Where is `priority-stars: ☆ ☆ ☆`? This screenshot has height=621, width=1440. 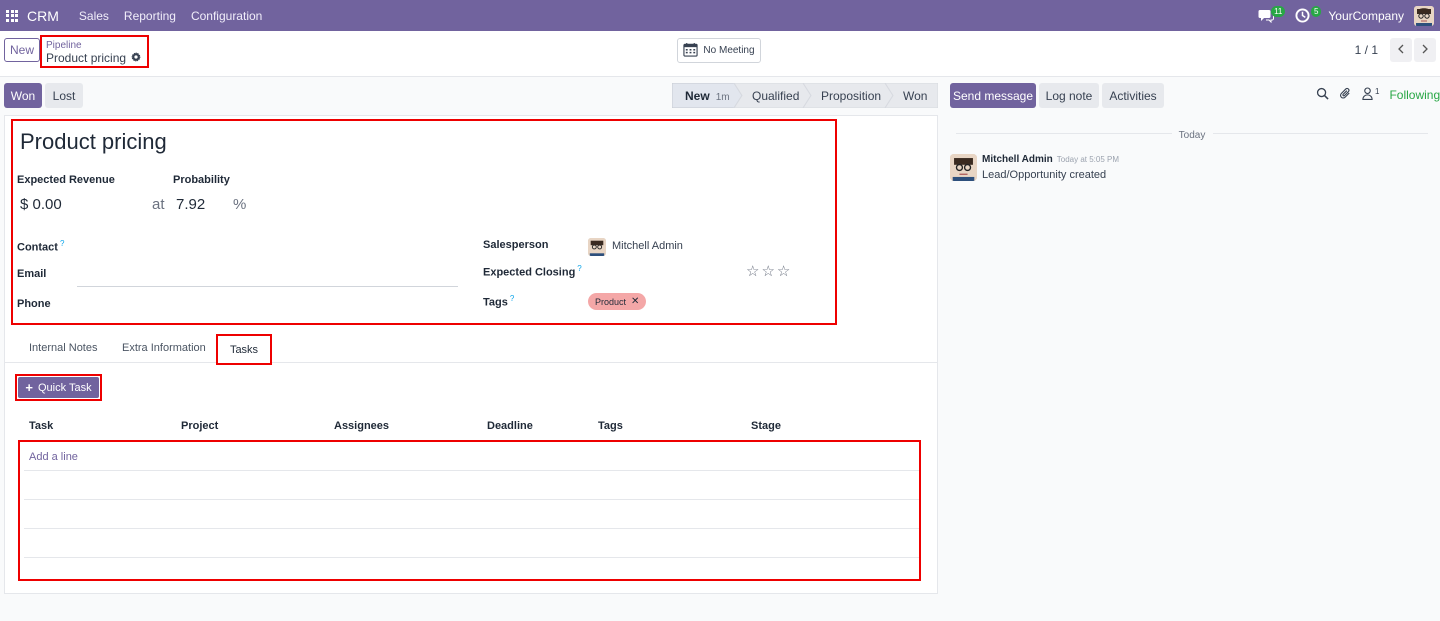
priority-stars: ☆ ☆ ☆ is located at coordinates (768, 271).